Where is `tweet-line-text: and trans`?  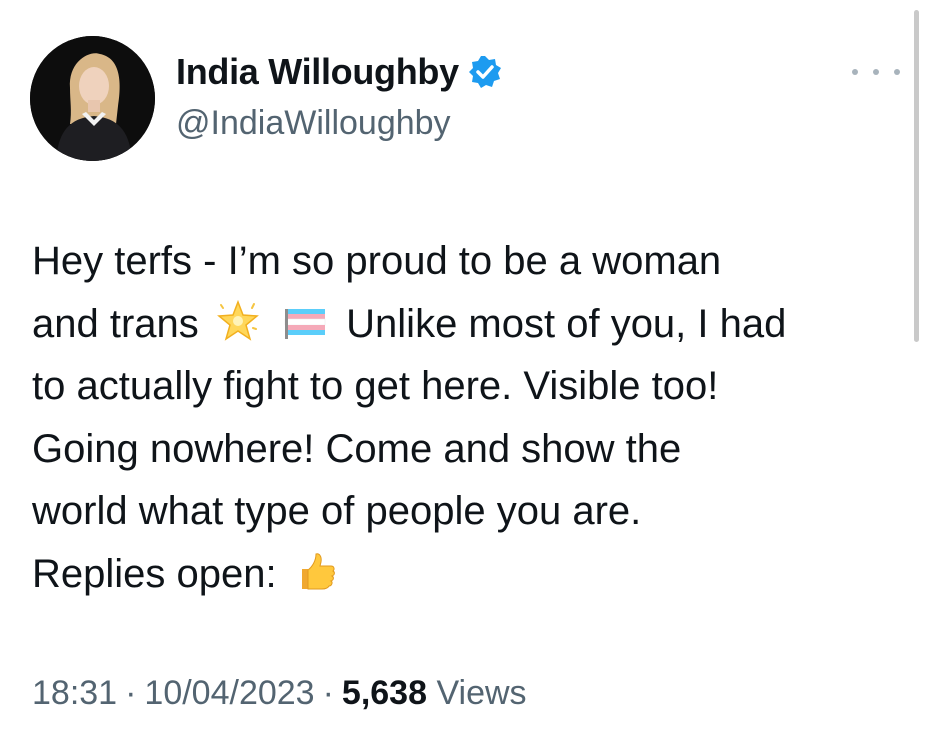
tweet-line-text: and trans is located at coordinates (115, 323).